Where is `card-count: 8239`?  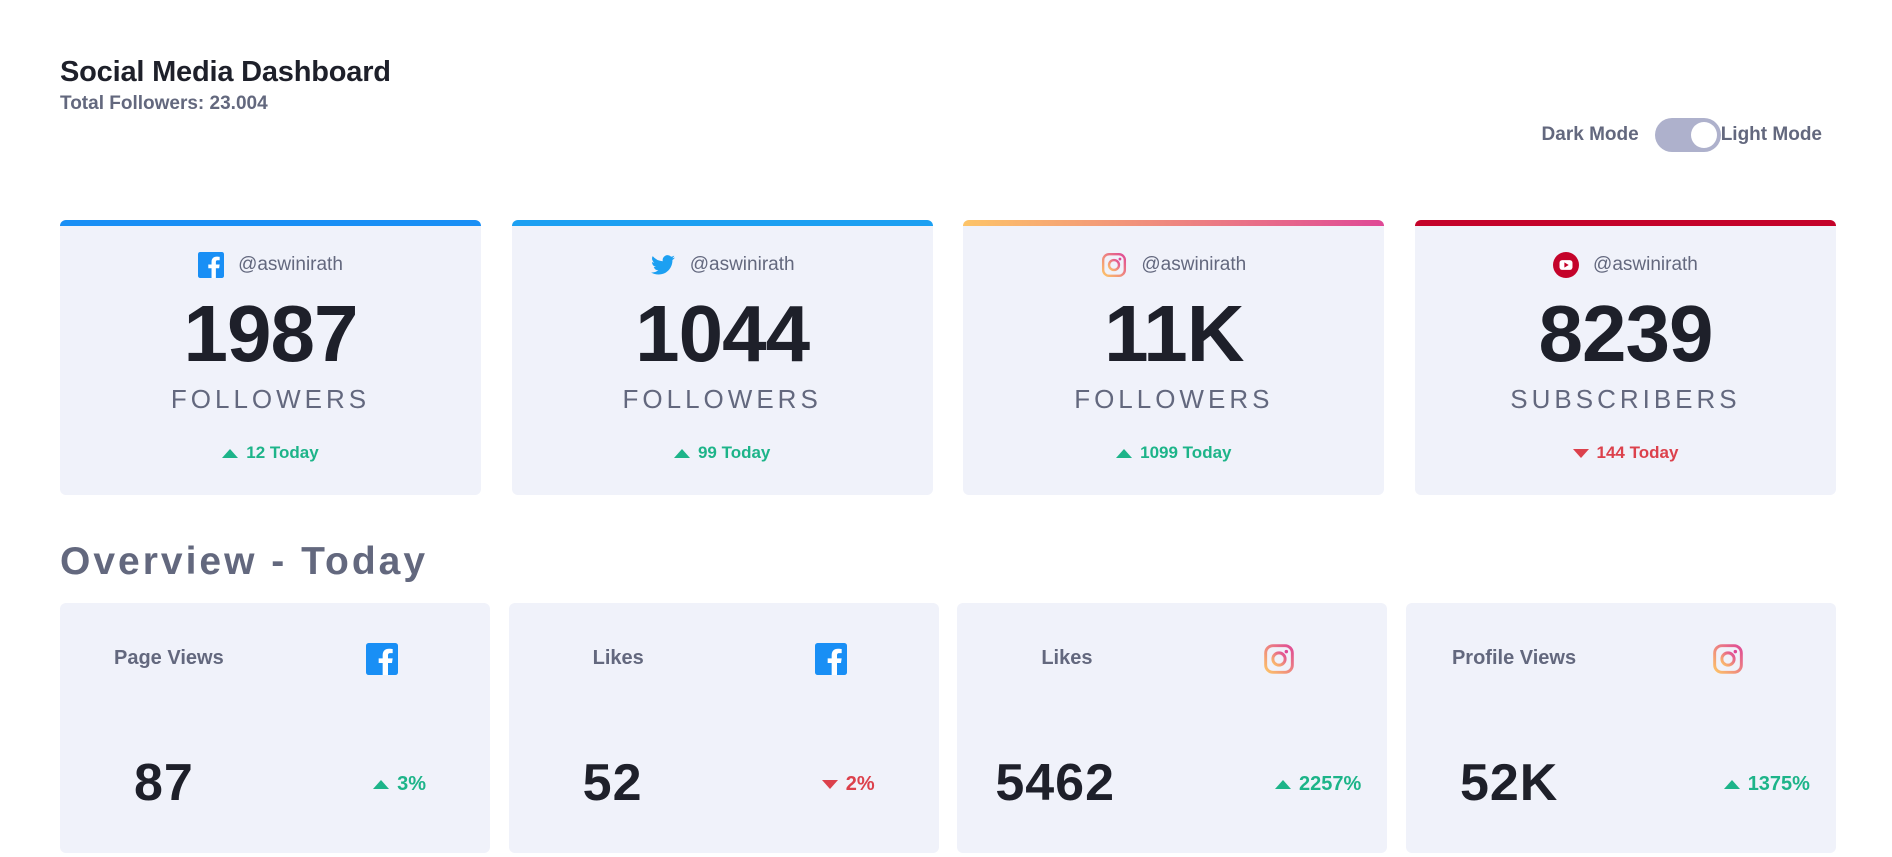 card-count: 8239 is located at coordinates (1625, 333).